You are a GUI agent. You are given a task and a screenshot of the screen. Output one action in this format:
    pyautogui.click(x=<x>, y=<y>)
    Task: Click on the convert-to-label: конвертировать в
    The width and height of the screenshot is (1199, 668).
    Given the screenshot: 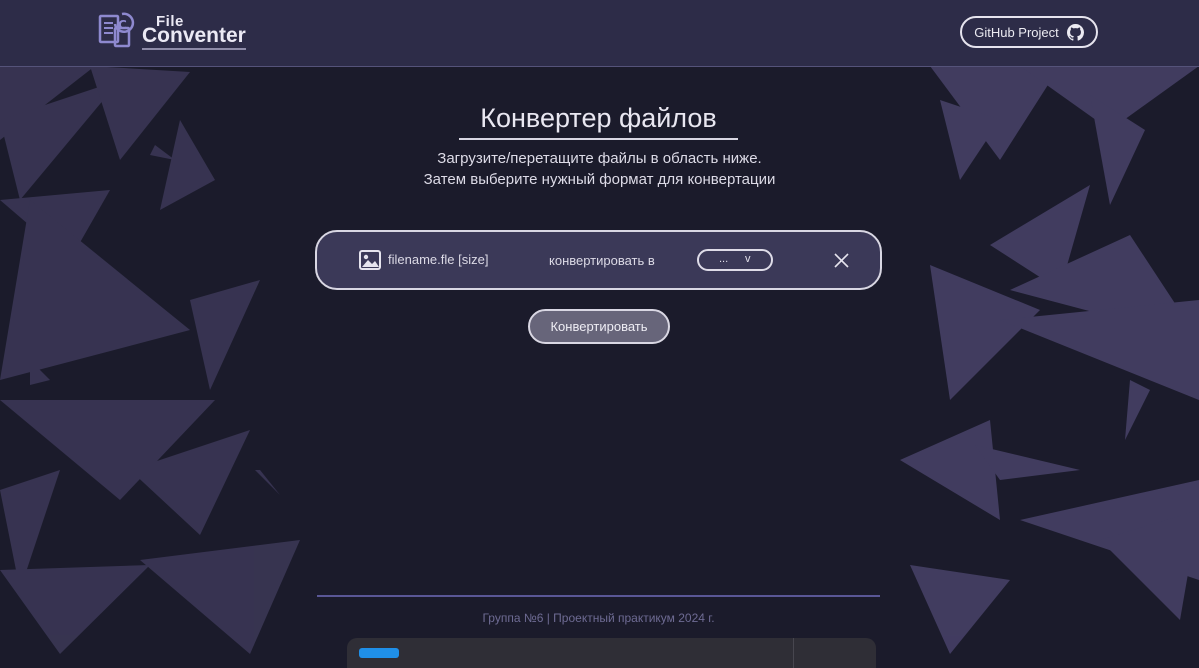 What is the action you would take?
    pyautogui.click(x=602, y=260)
    